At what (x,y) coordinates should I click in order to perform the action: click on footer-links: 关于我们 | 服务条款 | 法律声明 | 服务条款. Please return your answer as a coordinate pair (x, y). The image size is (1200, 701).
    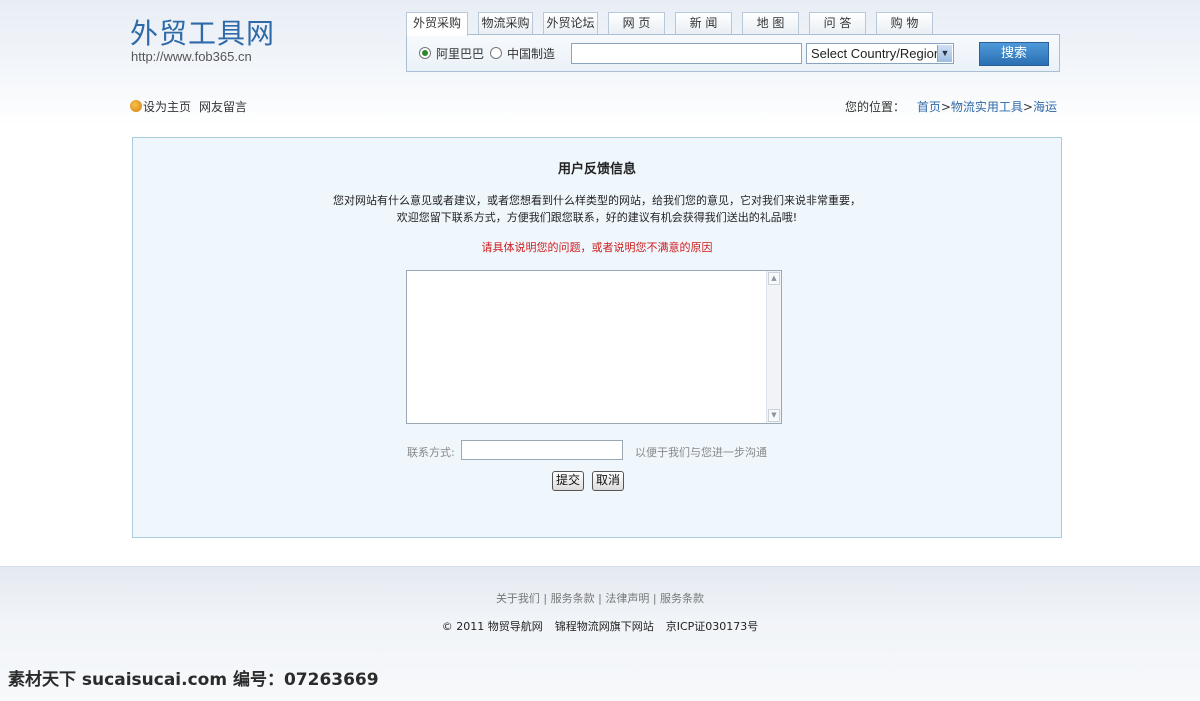
    Looking at the image, I should click on (600, 598).